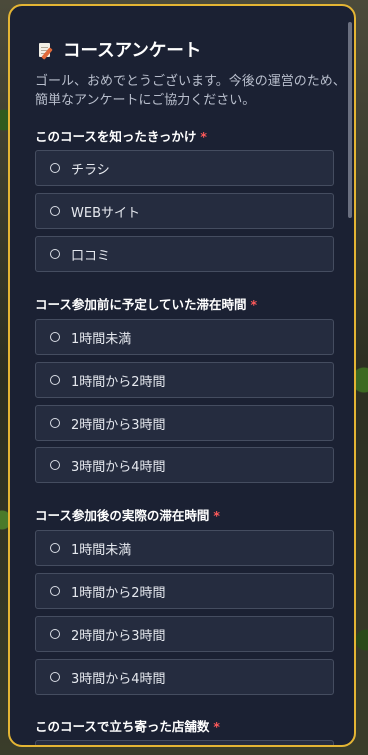 The image size is (368, 755). Describe the element at coordinates (105, 213) in the screenshot. I see `option-label: WEBサイト` at that location.